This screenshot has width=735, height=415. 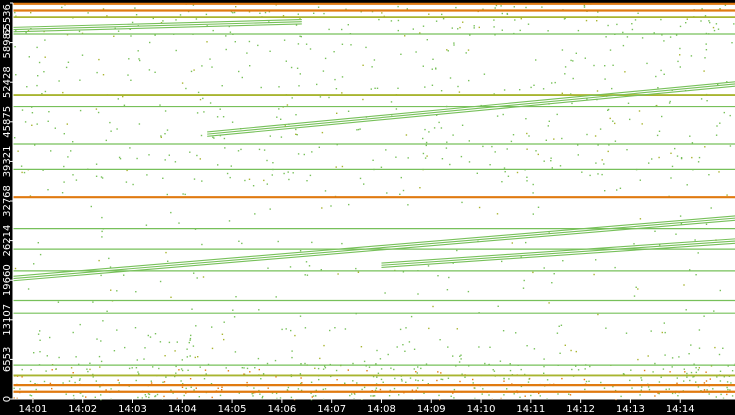 I want to click on y-tick-label: 0, so click(x=7, y=399).